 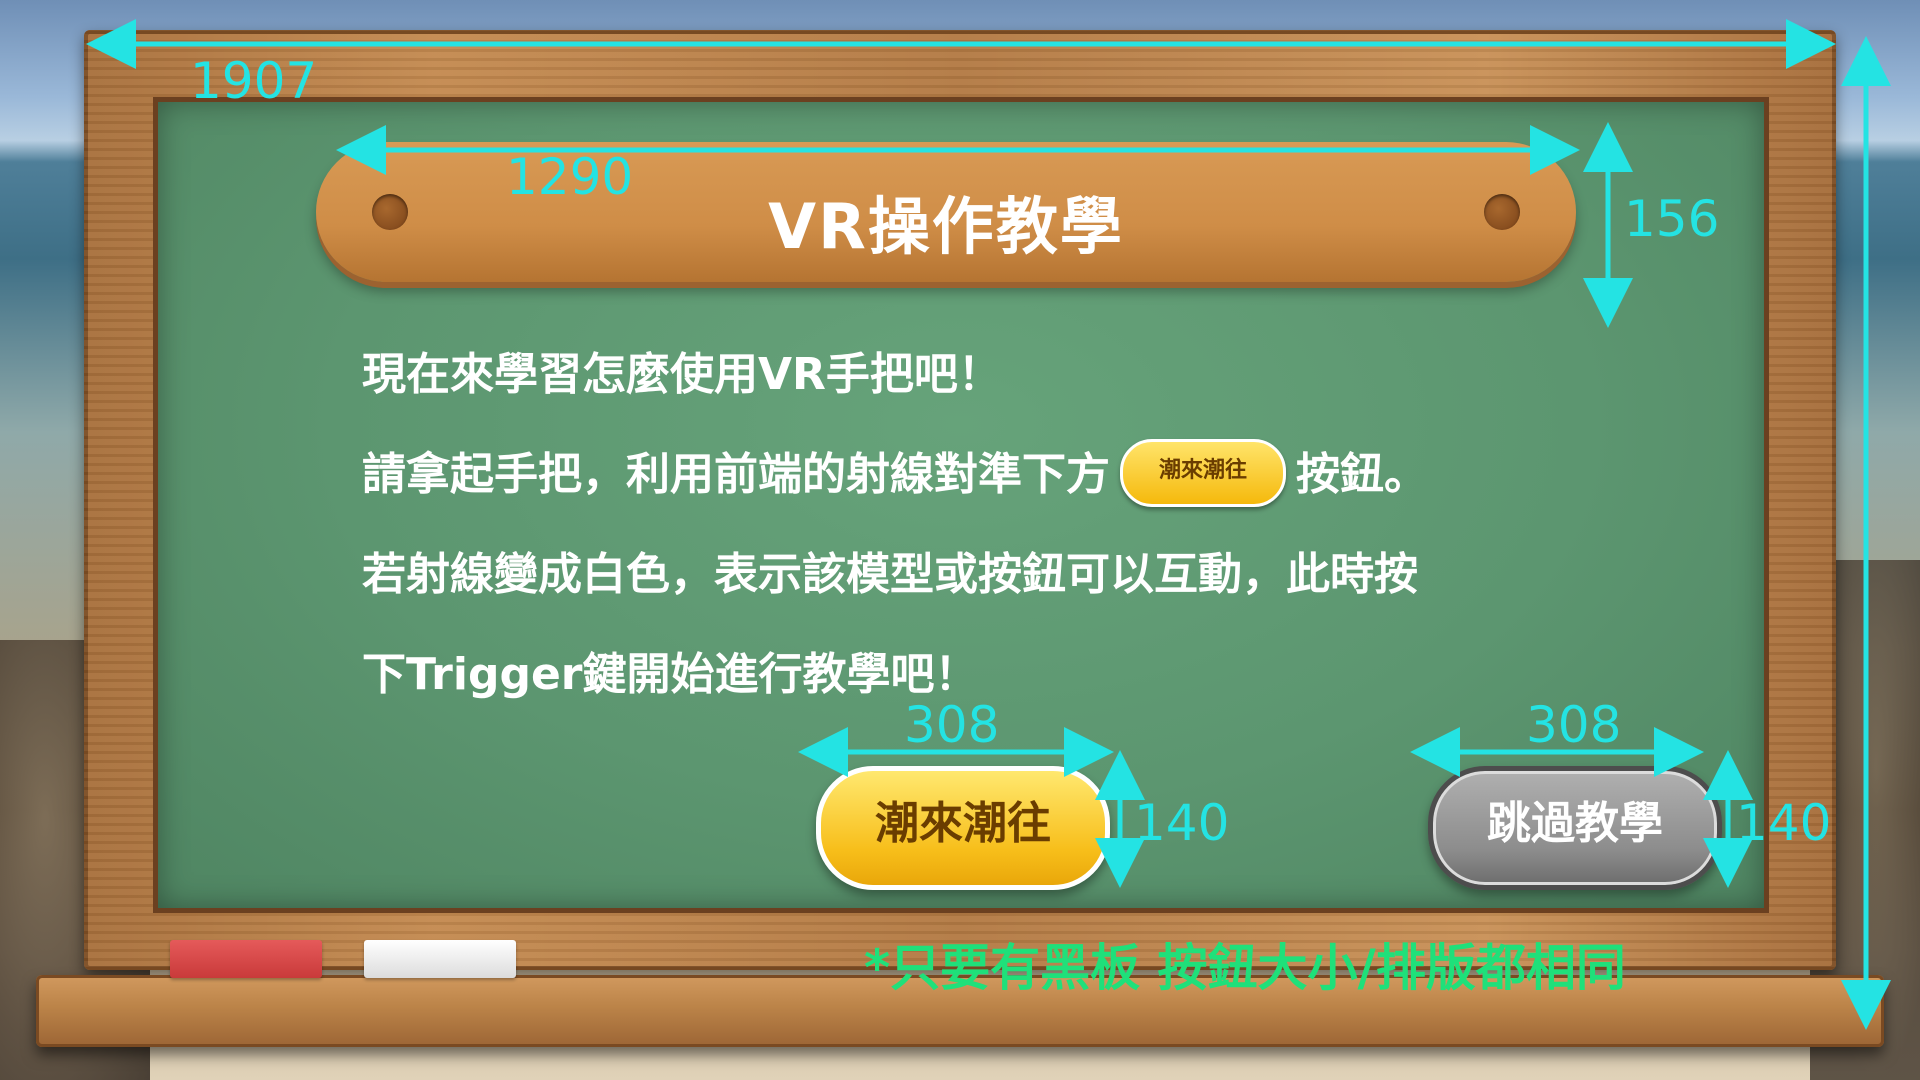 What do you see at coordinates (1672, 219) in the screenshot?
I see `dim-plank-height: 156` at bounding box center [1672, 219].